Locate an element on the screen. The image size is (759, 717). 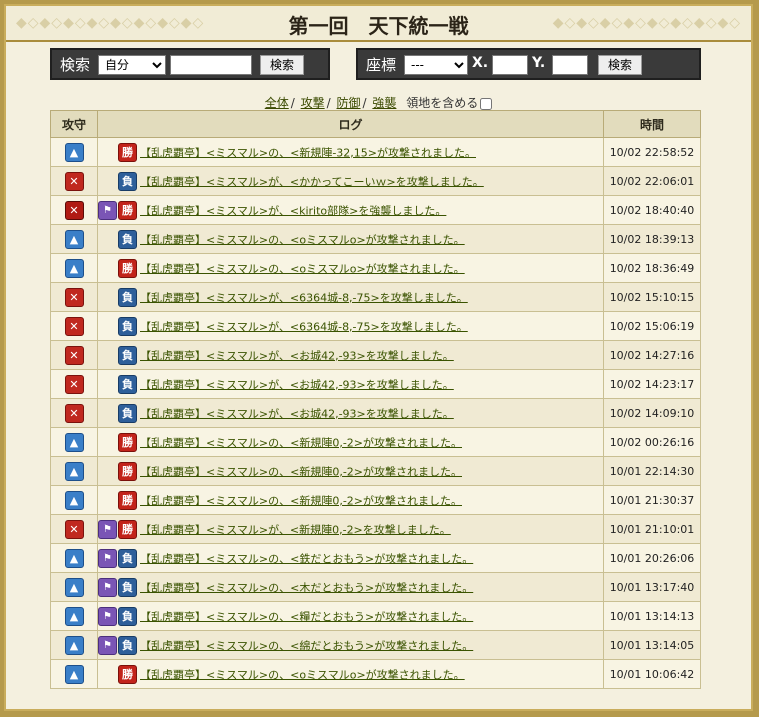
page-title: 第一回 天下統一戦 is located at coordinates (378, 26).